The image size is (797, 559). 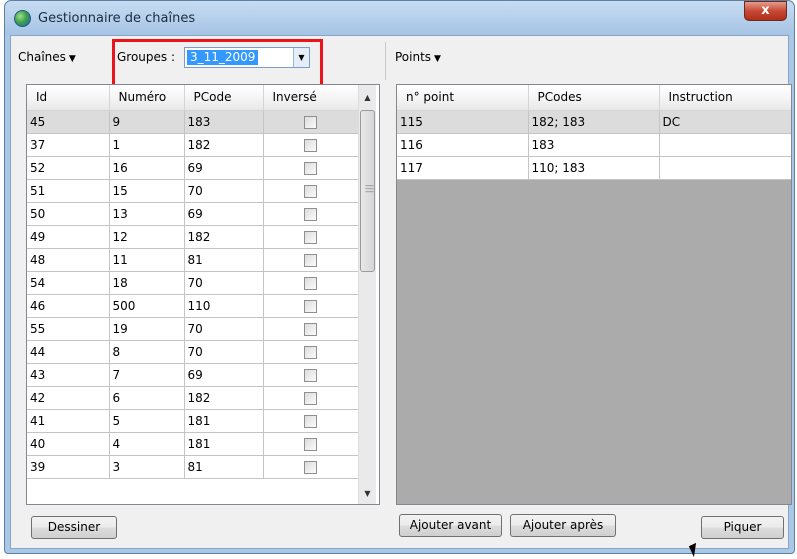 What do you see at coordinates (311, 98) in the screenshot?
I see `column-header: Inversé` at bounding box center [311, 98].